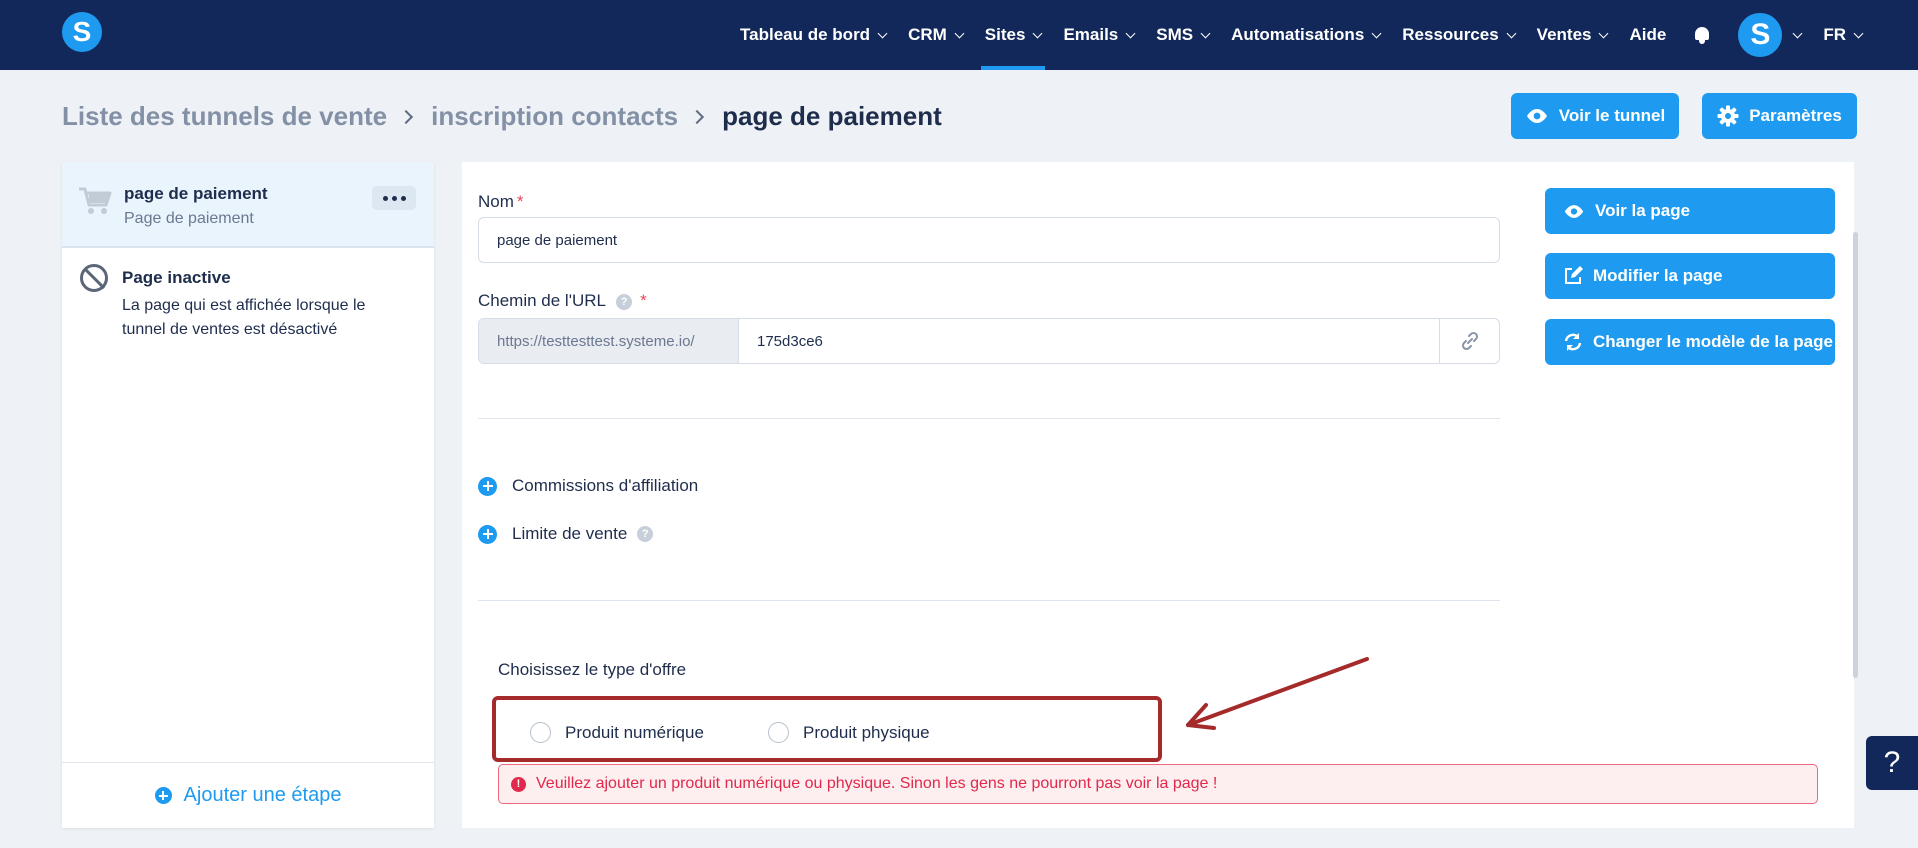  I want to click on annotation-arrow-icon, so click(1277, 693).